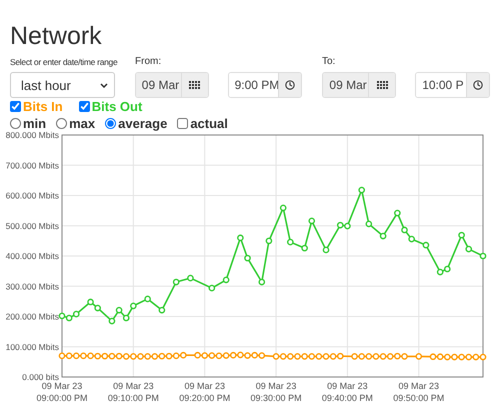 This screenshot has height=403, width=500. What do you see at coordinates (32, 286) in the screenshot?
I see `y-axis-label: 300.000 Mbits` at bounding box center [32, 286].